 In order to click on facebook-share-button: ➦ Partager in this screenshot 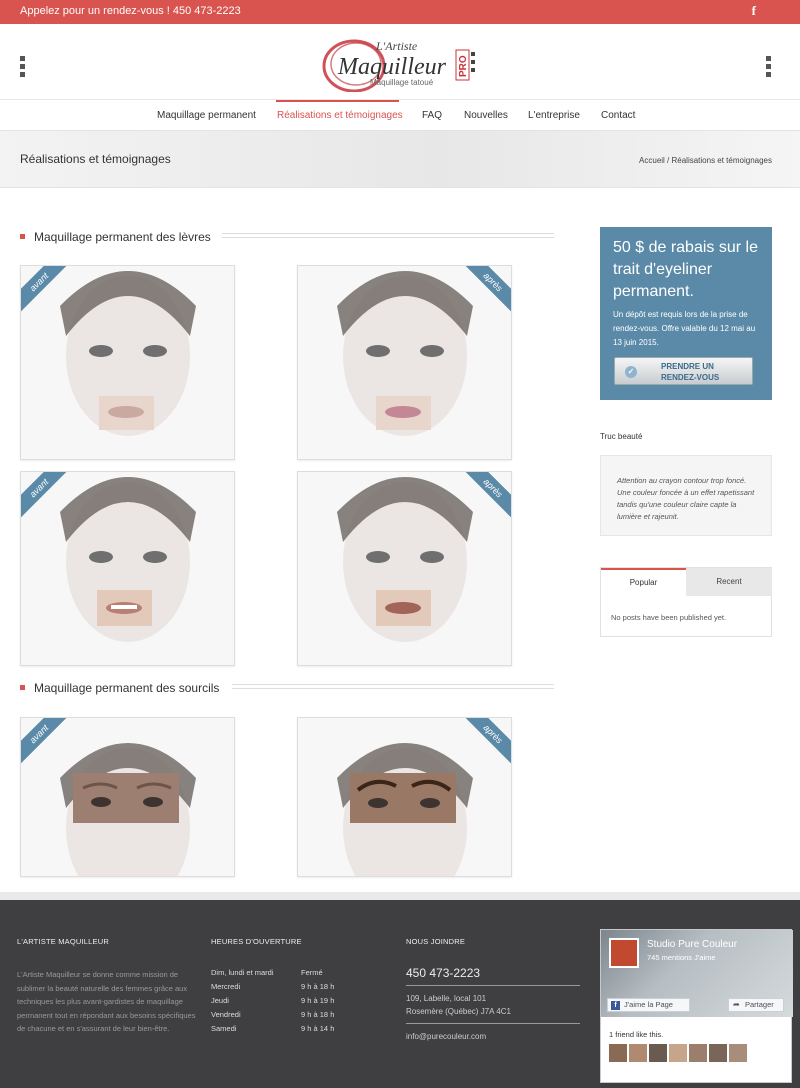, I will do `click(756, 1005)`.